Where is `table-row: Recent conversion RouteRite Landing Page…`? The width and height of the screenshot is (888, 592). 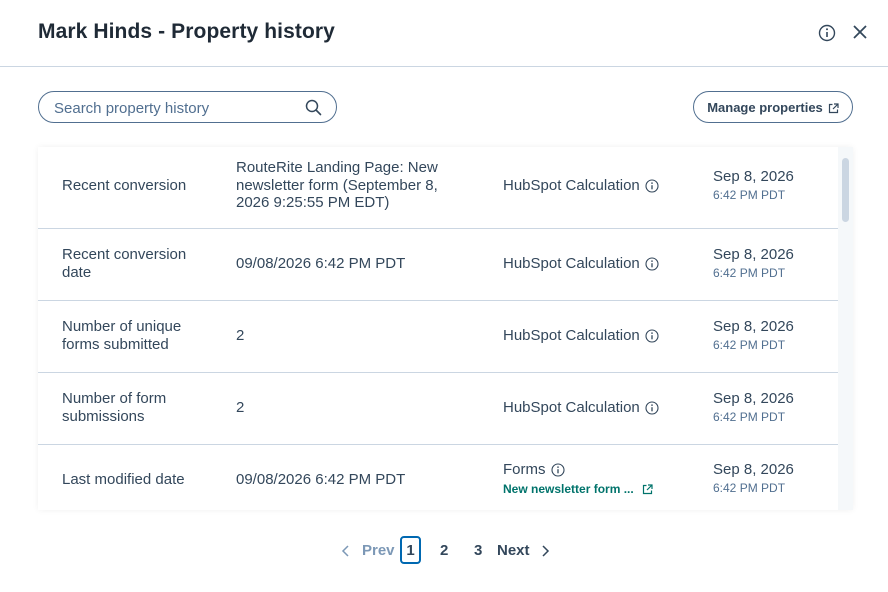 table-row: Recent conversion RouteRite Landing Page… is located at coordinates (438, 188).